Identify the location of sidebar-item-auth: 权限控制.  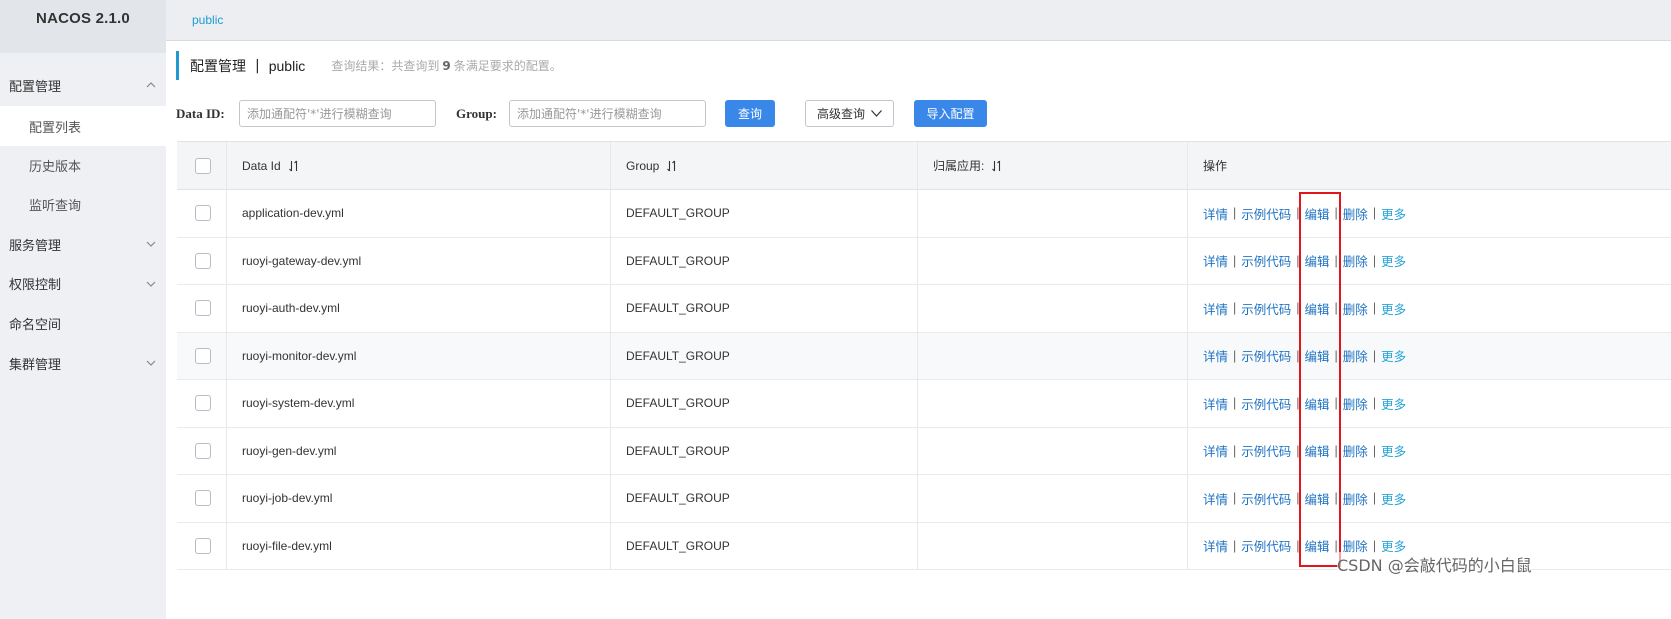
(83, 283).